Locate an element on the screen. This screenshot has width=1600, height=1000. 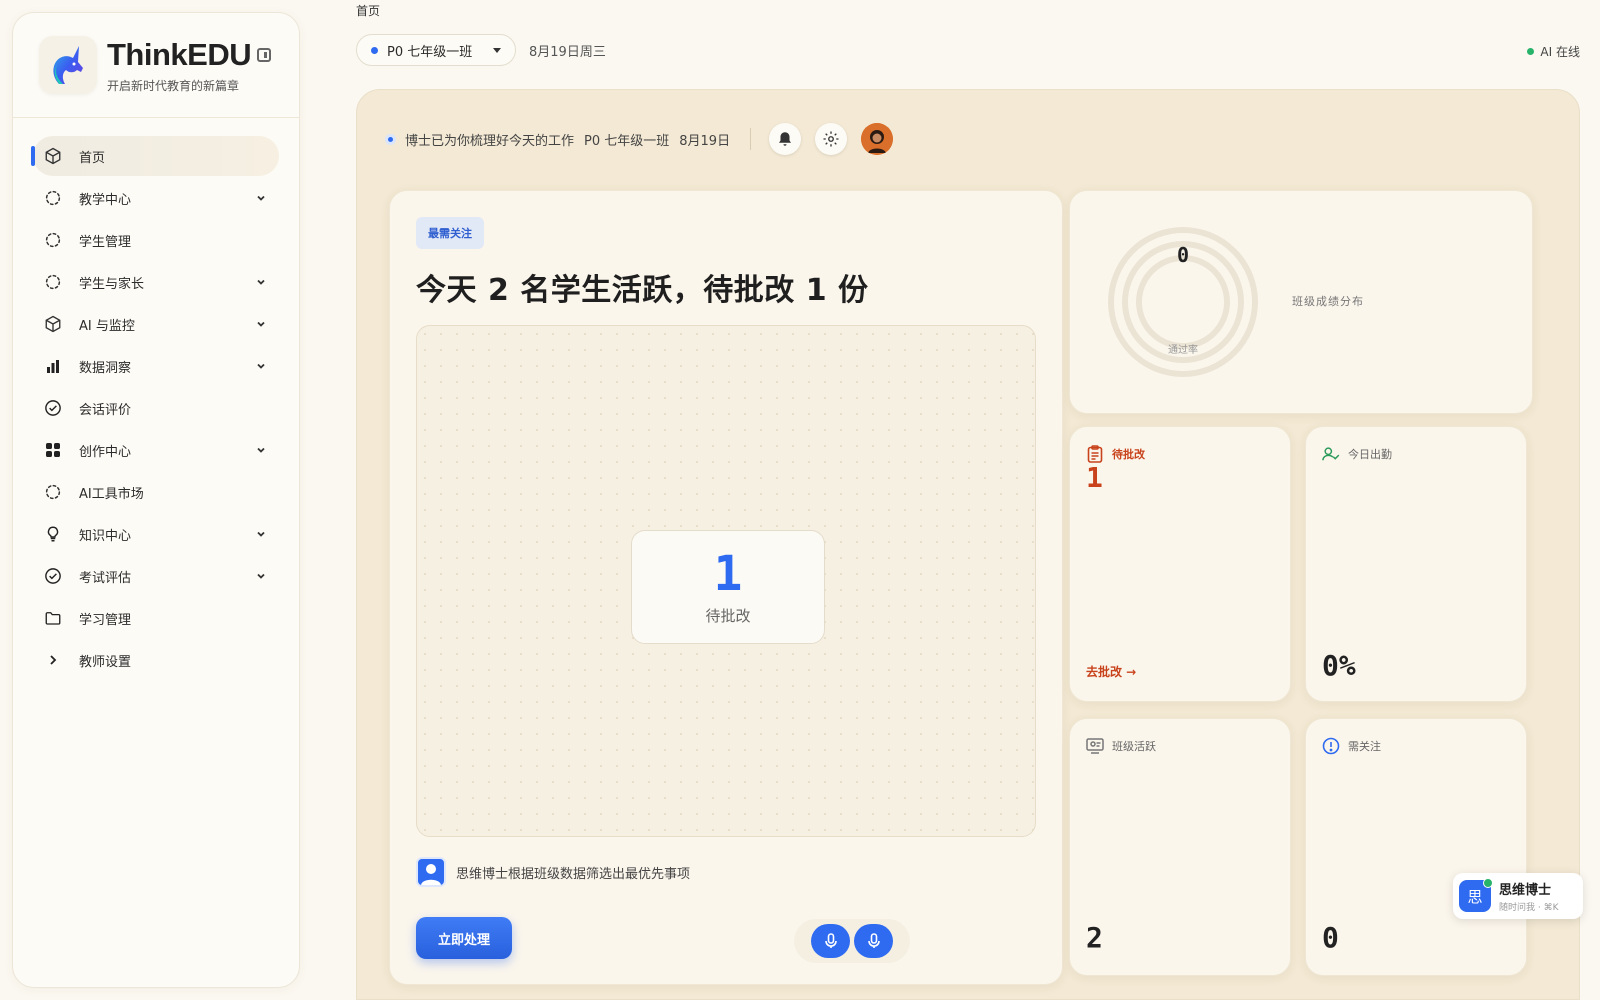
ai-assistant-launcher: 思 思维博士 随时问我 · ⌘K is located at coordinates (1518, 896).